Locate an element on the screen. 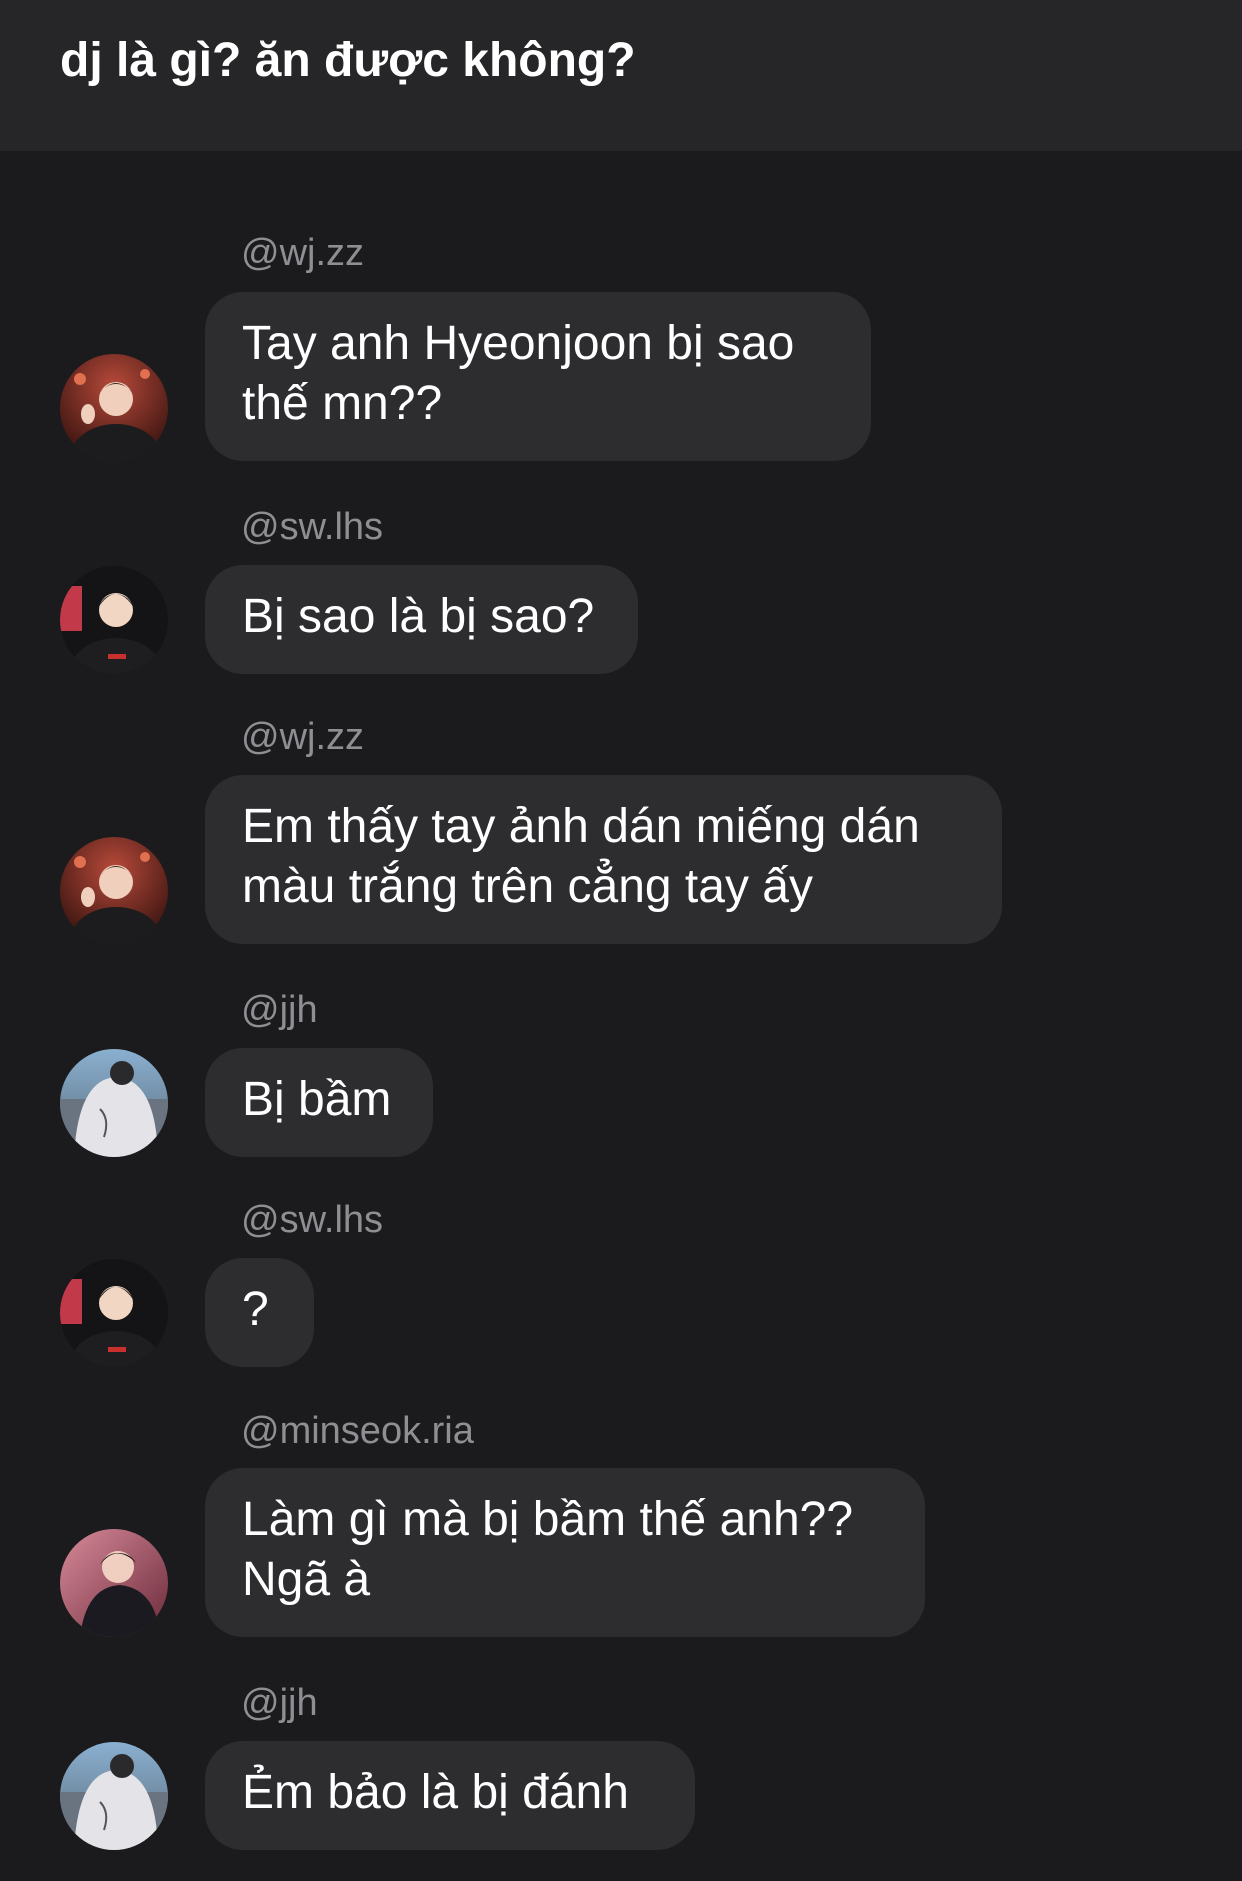  message-bubble: Bị sao là bị sao? is located at coordinates (421, 619).